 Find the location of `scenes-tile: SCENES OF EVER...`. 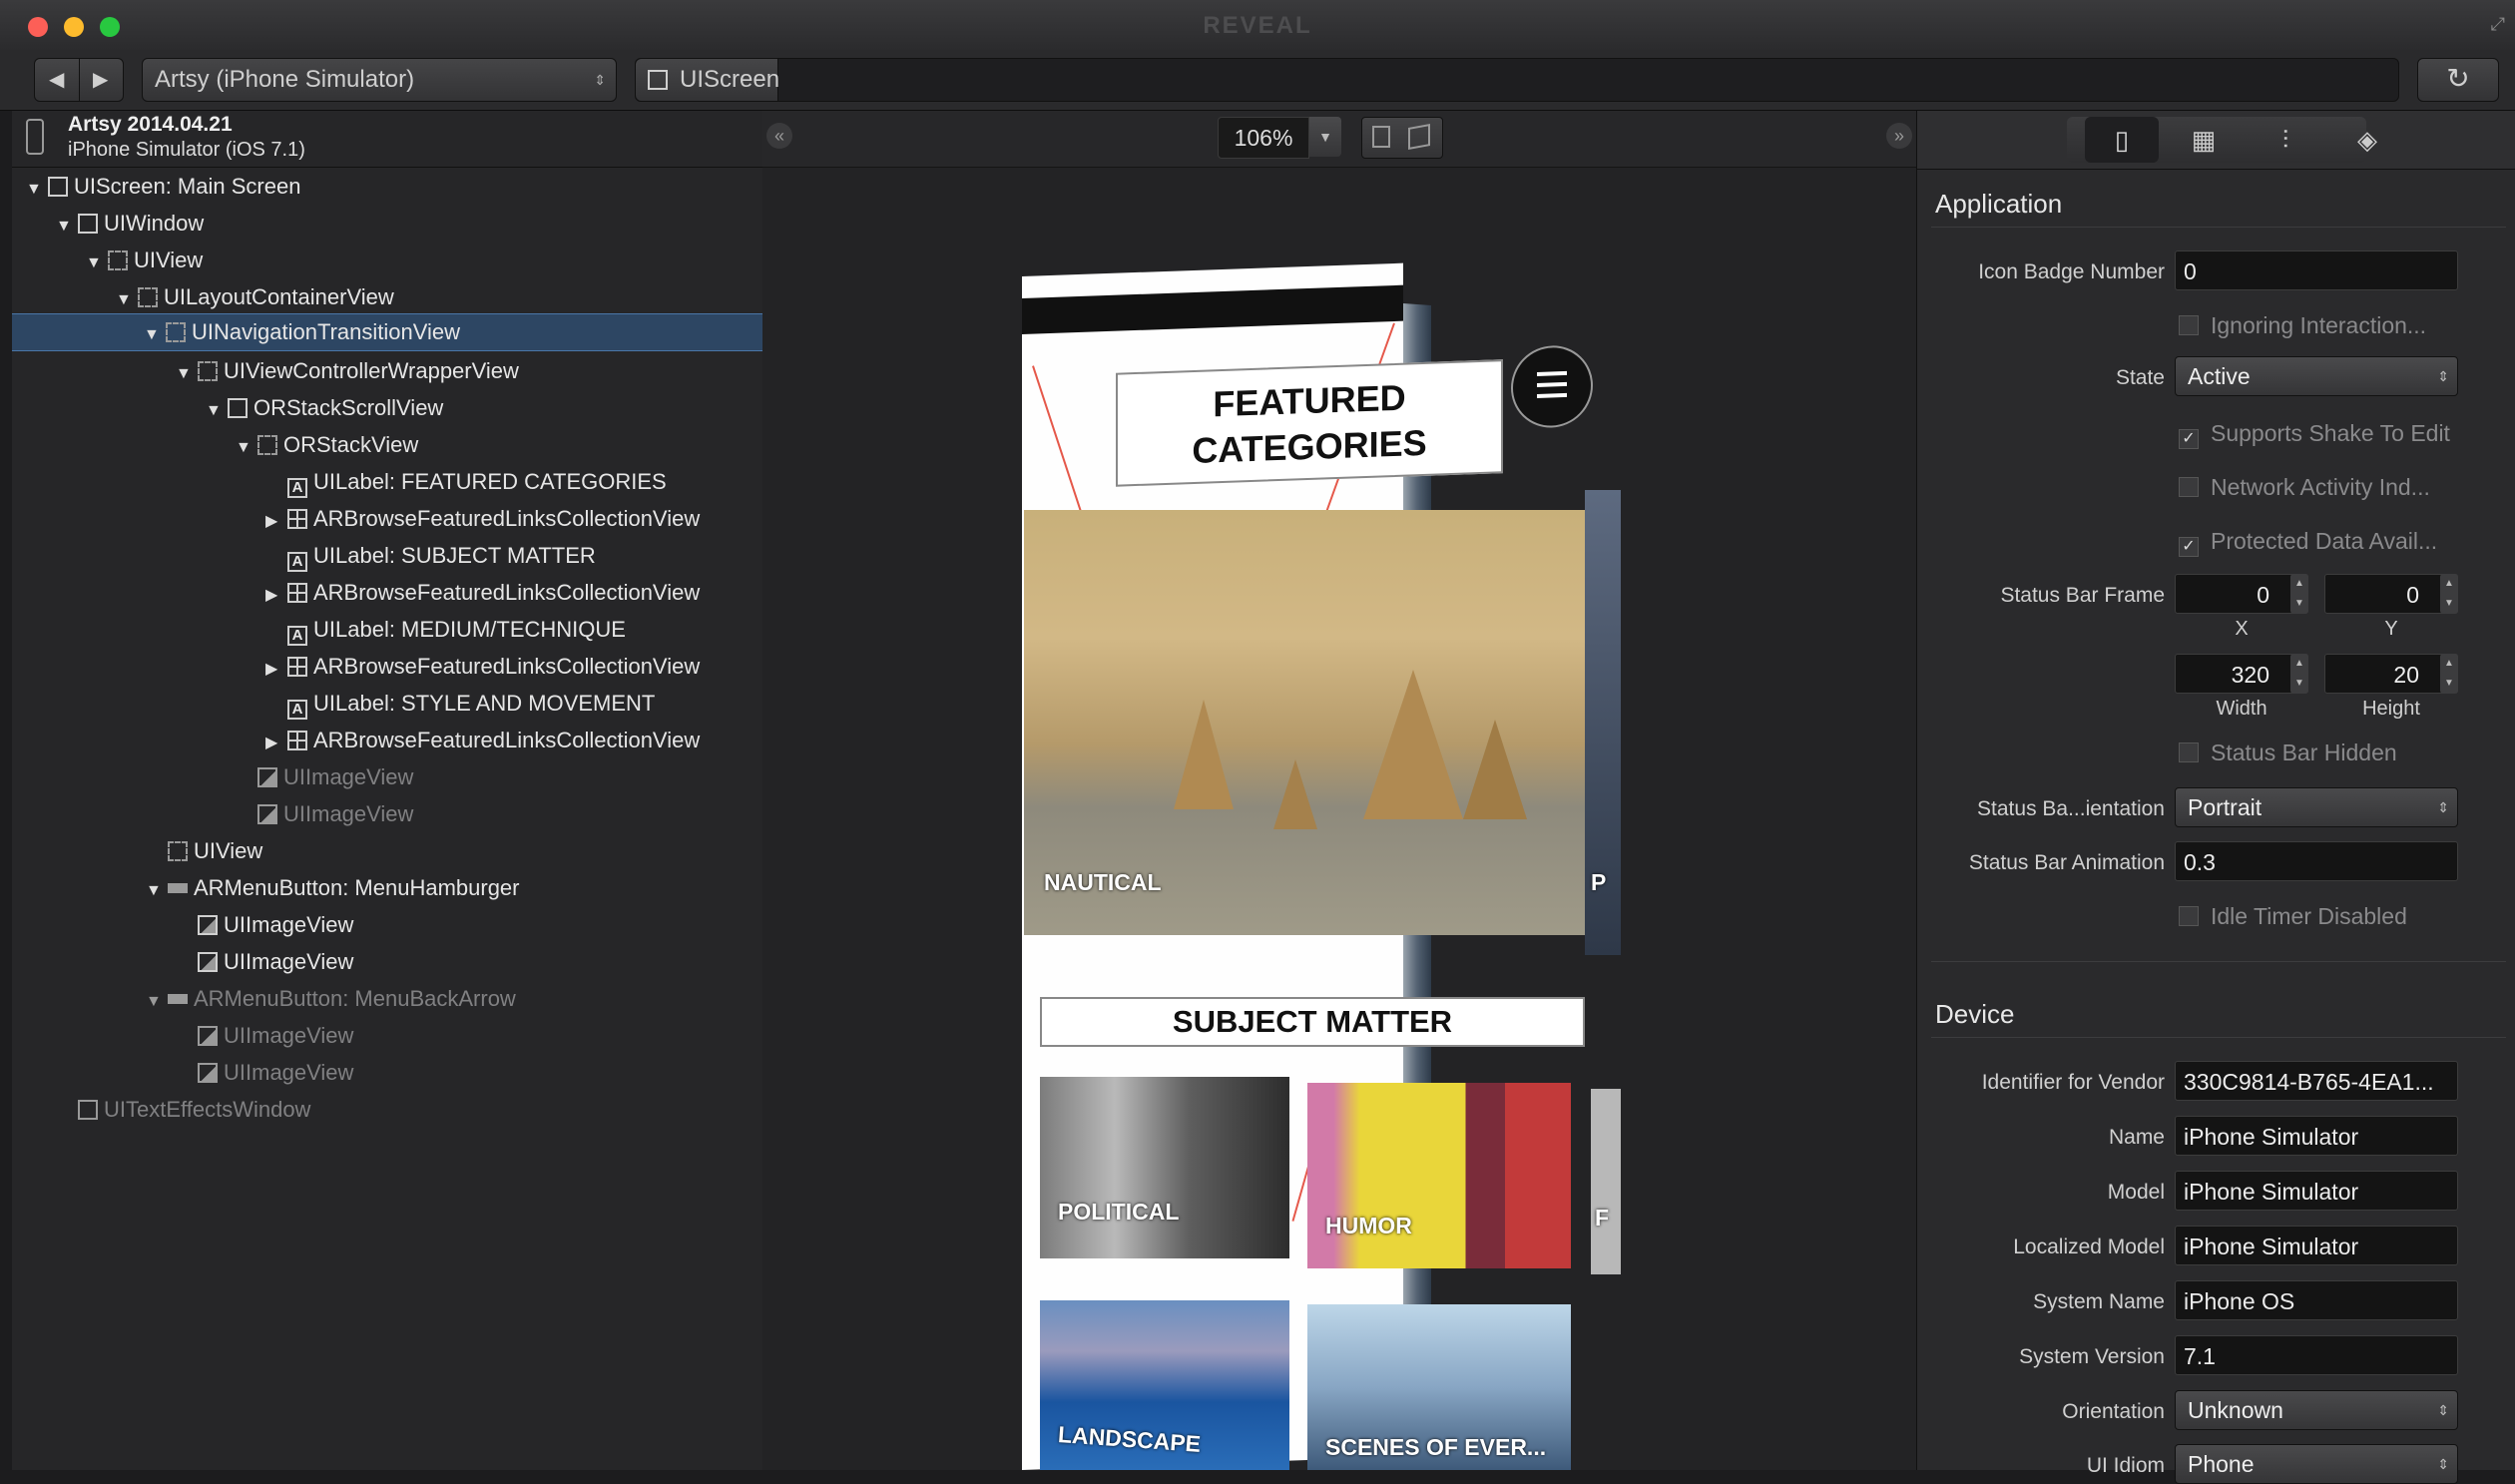

scenes-tile: SCENES OF EVER... is located at coordinates (1439, 1387).